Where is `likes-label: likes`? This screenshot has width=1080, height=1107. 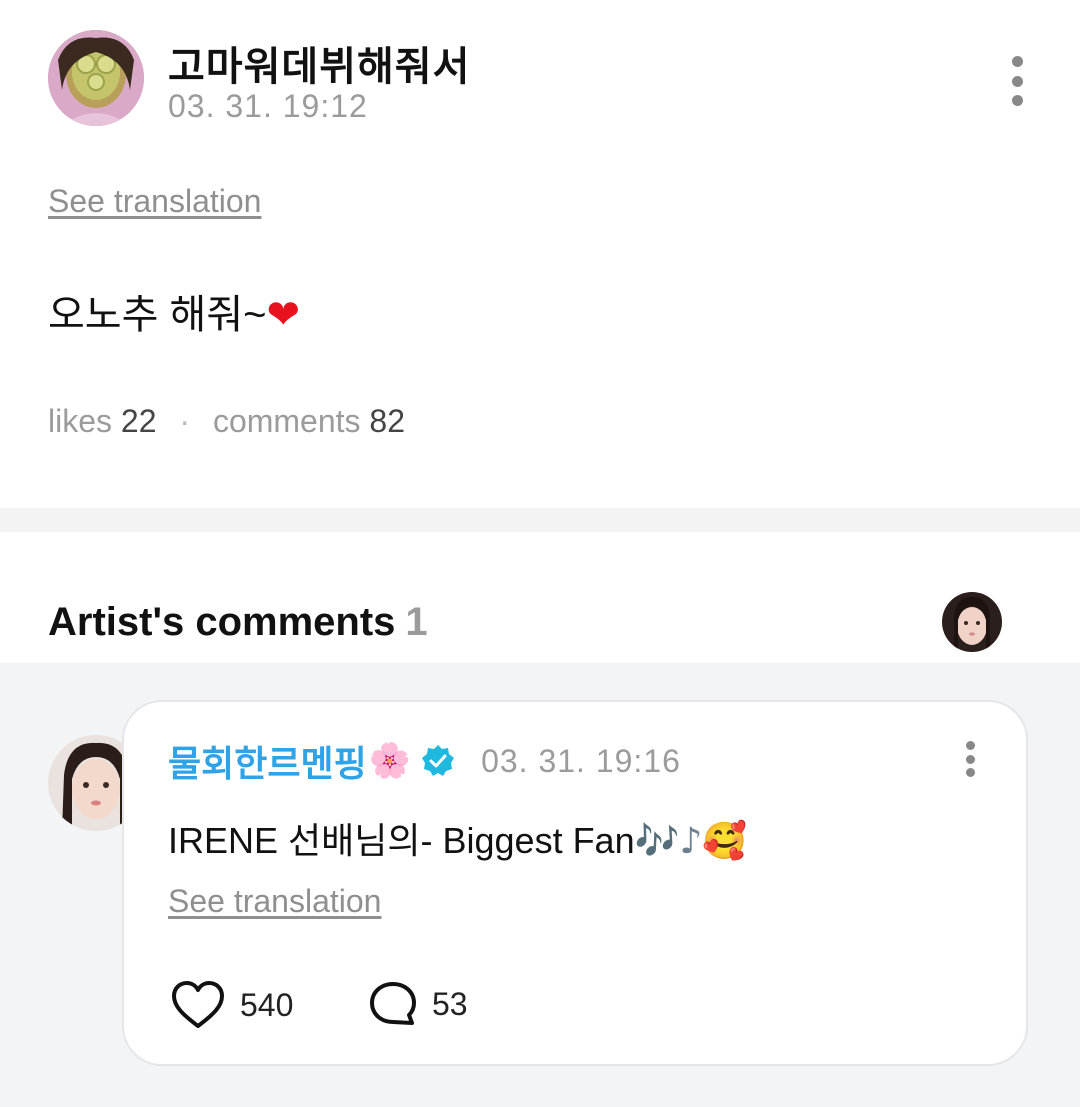 likes-label: likes is located at coordinates (80, 421).